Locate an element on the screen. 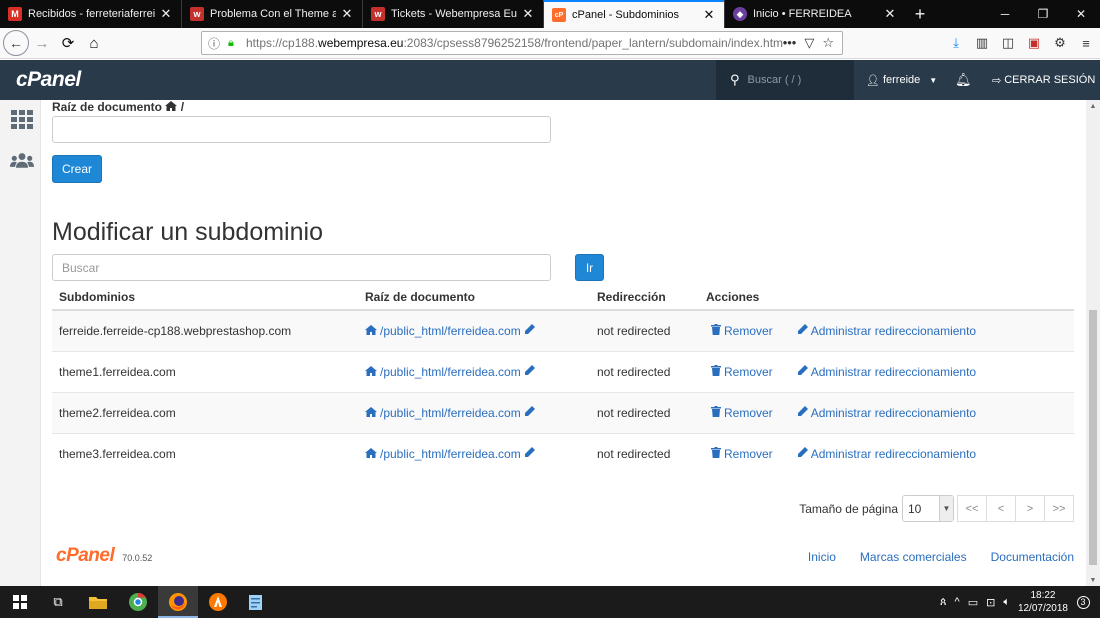  browser-tab-inicio: ◆ Inicio • FERREIDEA ✕ is located at coordinates (814, 14).